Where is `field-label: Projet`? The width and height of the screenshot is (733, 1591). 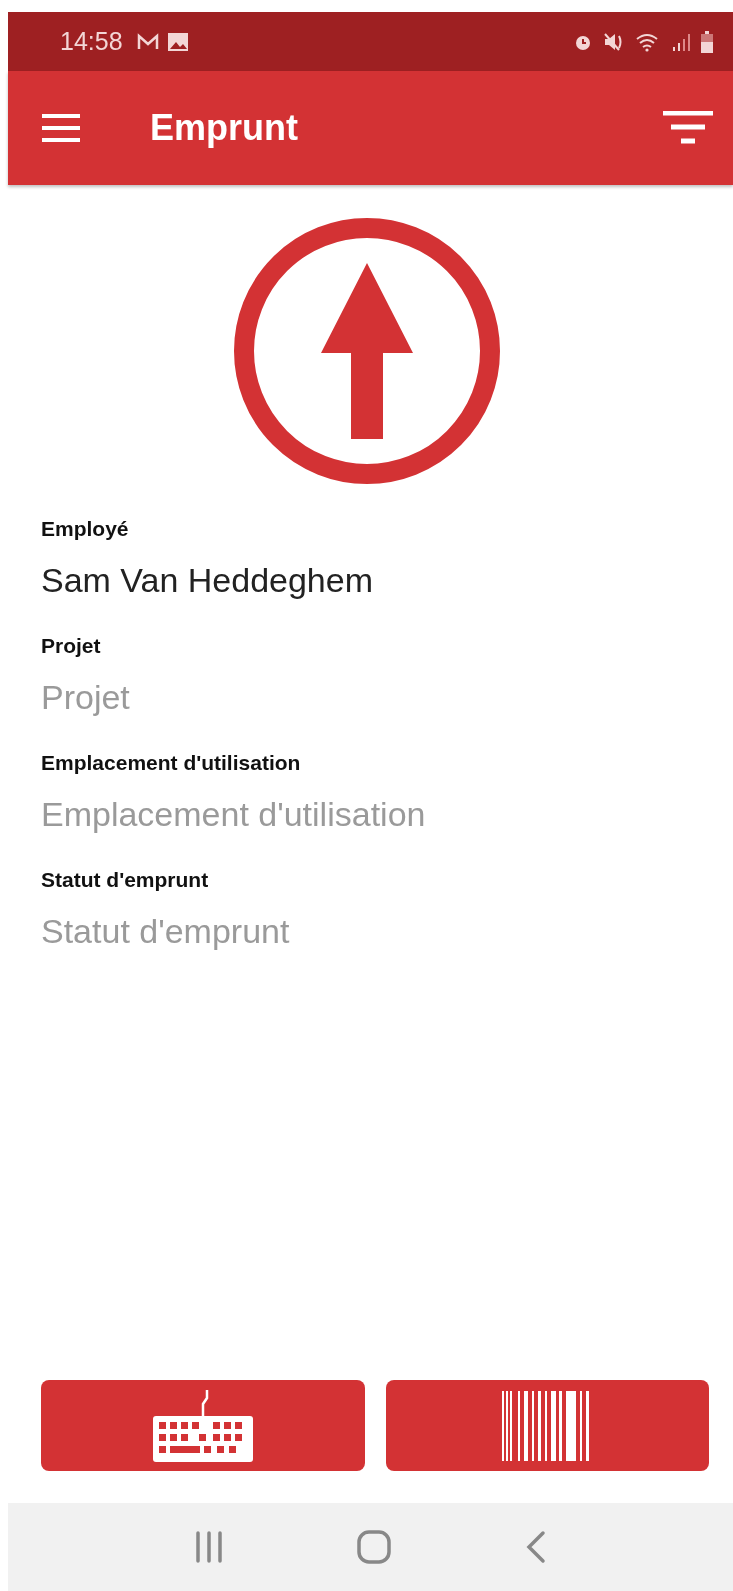 field-label: Projet is located at coordinates (71, 646).